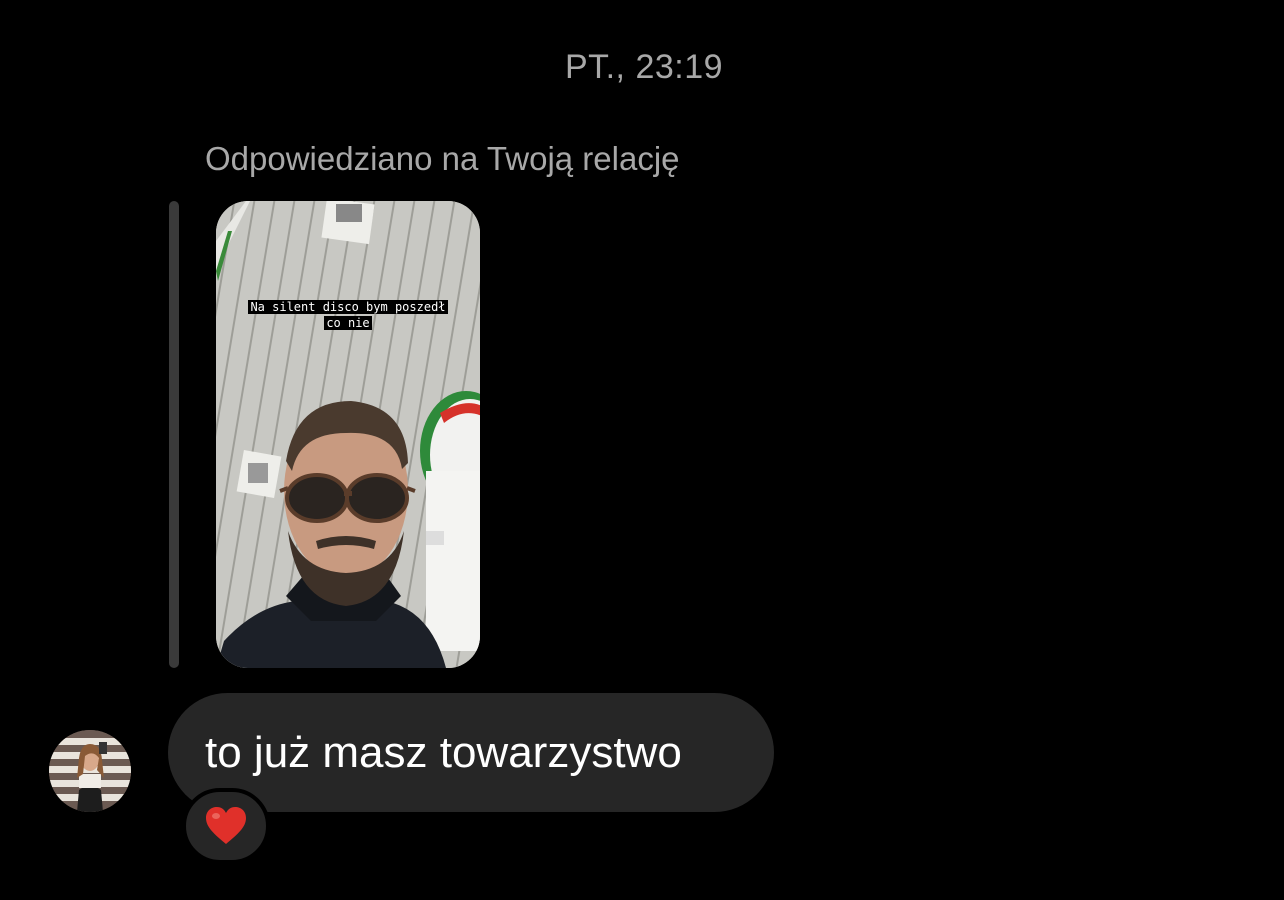  Describe the element at coordinates (443, 752) in the screenshot. I see `message-text: to już masz towarzystwo` at that location.